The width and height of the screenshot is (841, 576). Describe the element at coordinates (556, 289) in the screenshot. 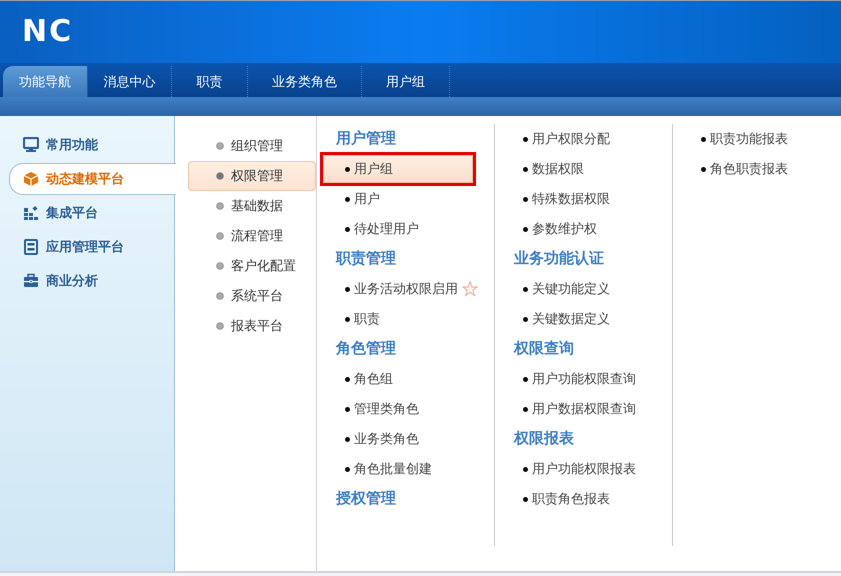

I see `menu-item: 关键功能定义` at that location.